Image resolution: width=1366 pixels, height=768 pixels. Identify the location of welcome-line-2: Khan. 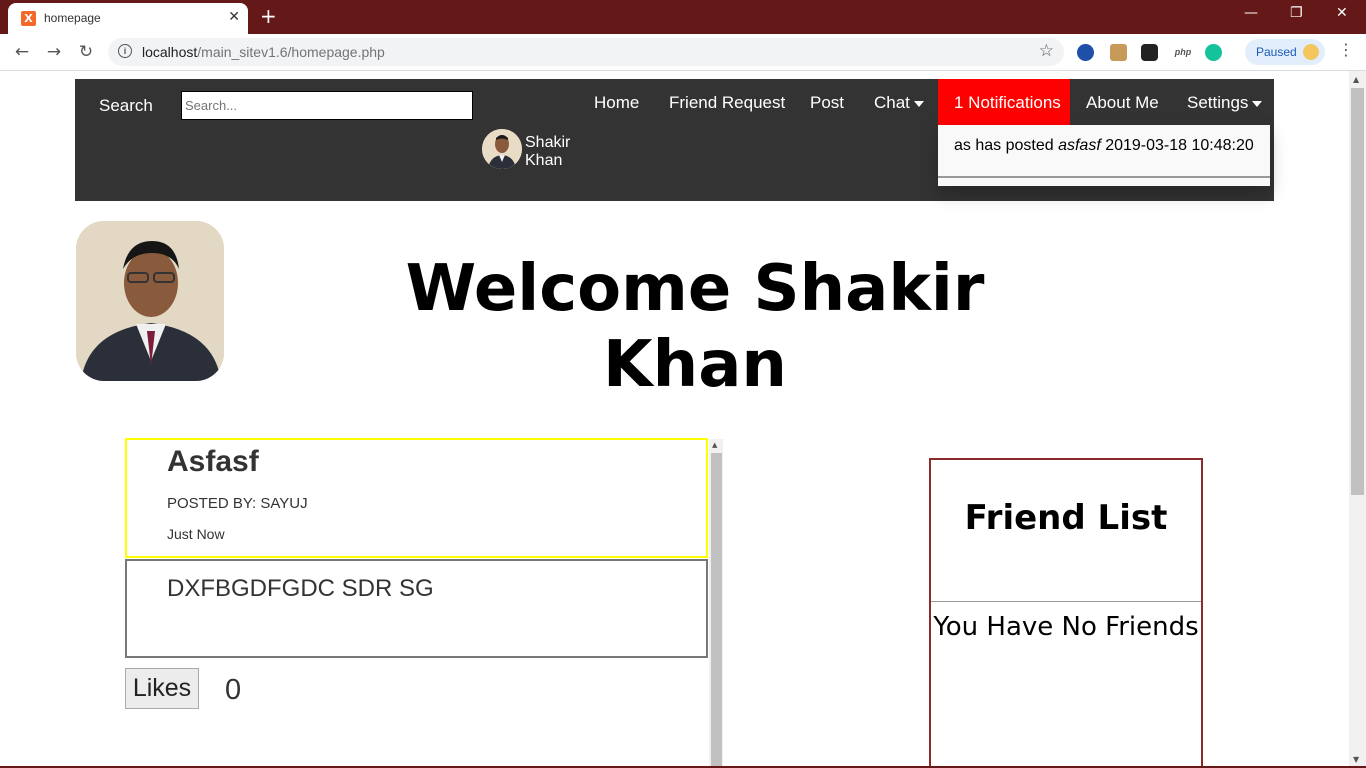
(695, 365).